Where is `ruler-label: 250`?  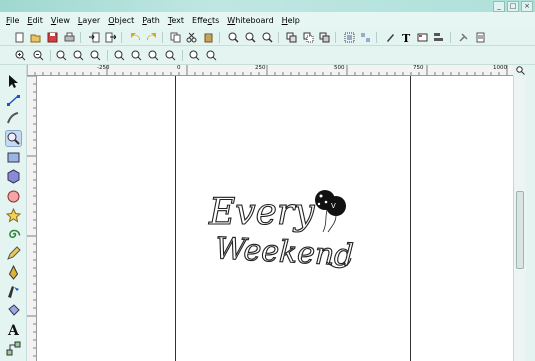 ruler-label: 250 is located at coordinates (260, 68).